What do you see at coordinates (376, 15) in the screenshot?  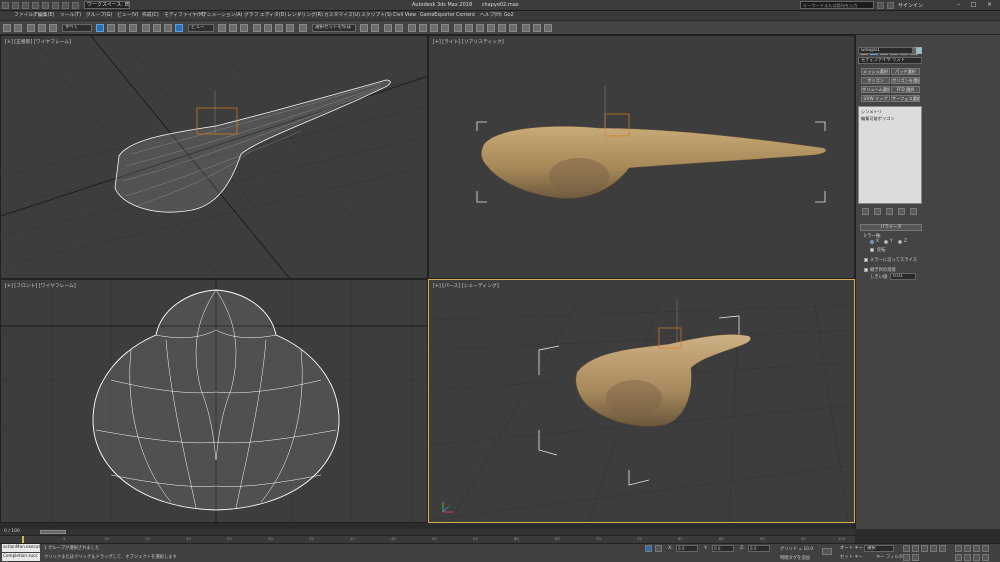 I see `menu-scripting: スクリプト(S)` at bounding box center [376, 15].